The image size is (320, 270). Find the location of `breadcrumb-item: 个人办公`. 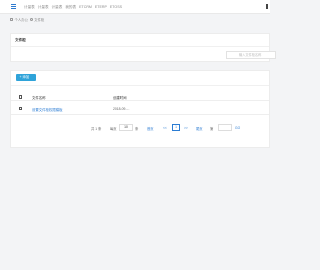

breadcrumb-item: 个人办公 is located at coordinates (22, 19).